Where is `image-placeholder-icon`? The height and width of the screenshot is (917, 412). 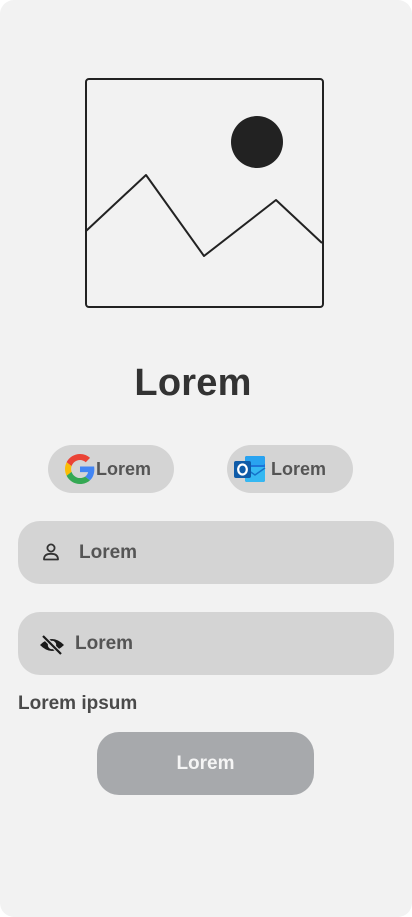
image-placeholder-icon is located at coordinates (204, 193).